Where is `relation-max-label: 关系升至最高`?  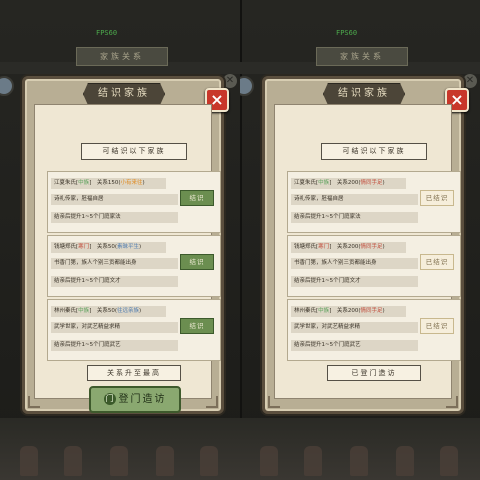 relation-max-label: 关系升至最高 is located at coordinates (134, 373).